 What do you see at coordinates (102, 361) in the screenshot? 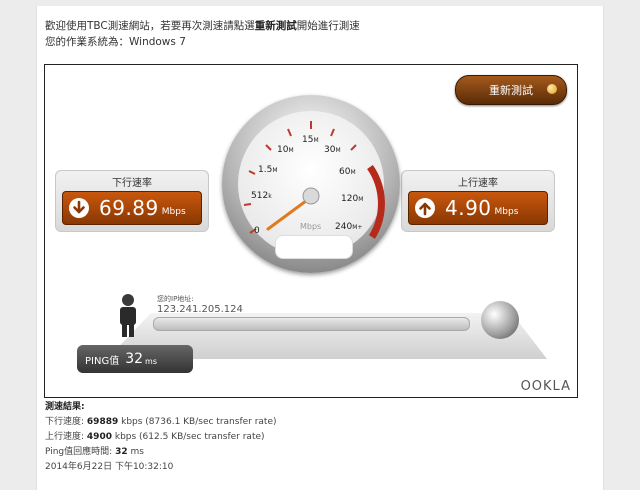
I see `ping-label: PING值` at bounding box center [102, 361].